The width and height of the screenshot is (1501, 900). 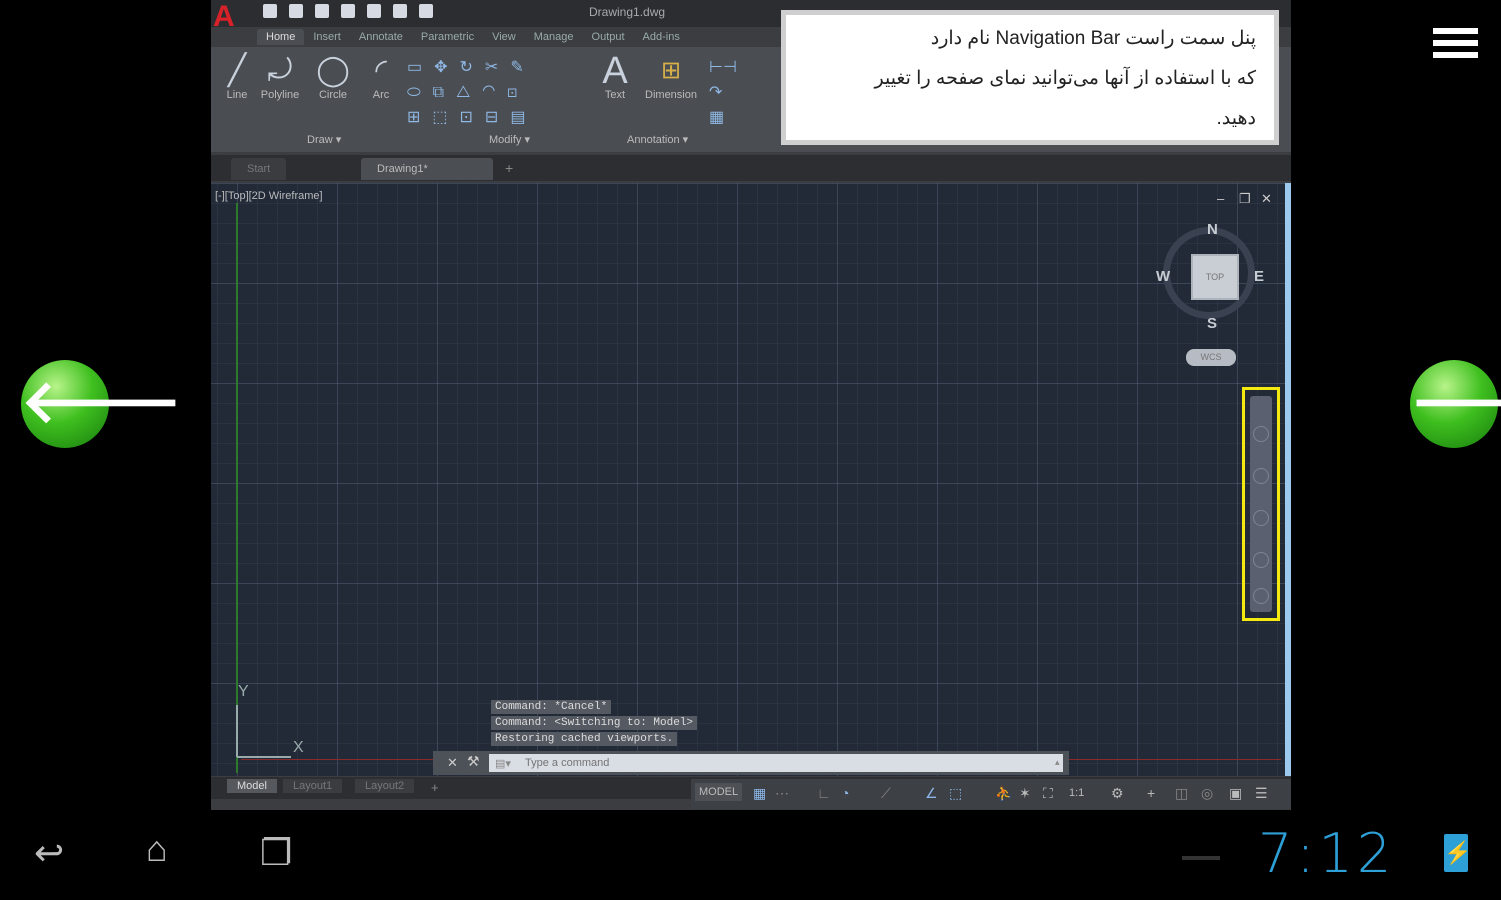 What do you see at coordinates (324, 139) in the screenshot?
I see `draw-group-label: Draw ▾` at bounding box center [324, 139].